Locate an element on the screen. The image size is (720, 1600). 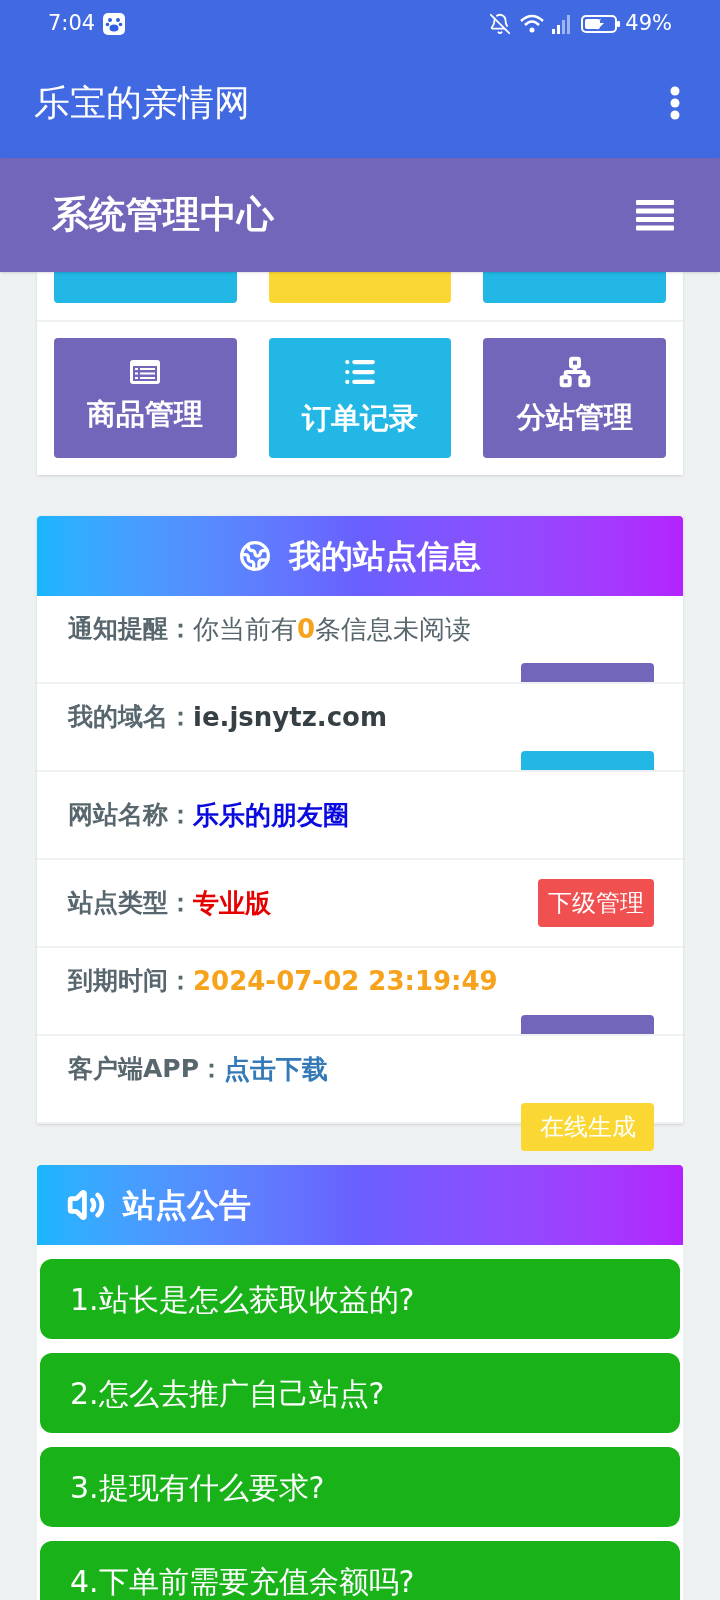
paw-app-icon is located at coordinates (114, 24).